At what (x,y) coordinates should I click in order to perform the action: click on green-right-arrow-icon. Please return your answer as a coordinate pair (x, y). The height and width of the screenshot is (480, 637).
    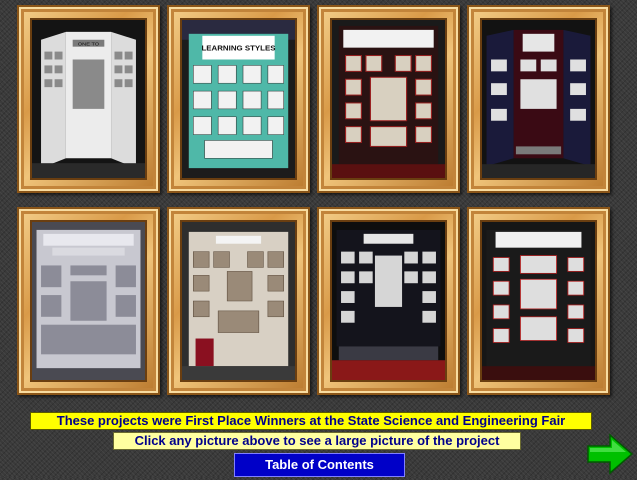
    Looking at the image, I should click on (610, 454).